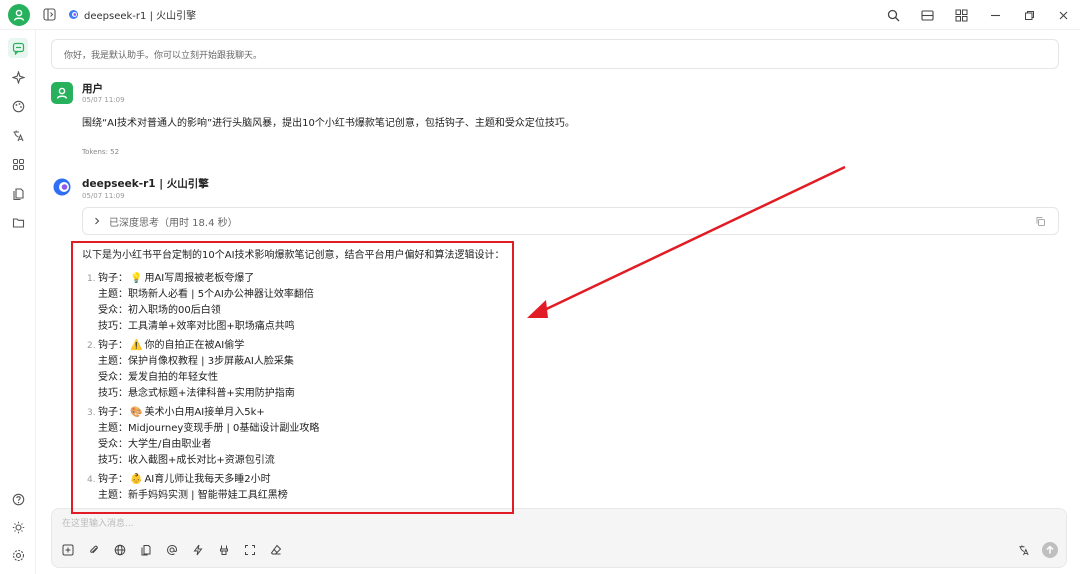 The height and width of the screenshot is (574, 1080). I want to click on close-icon, so click(1063, 15).